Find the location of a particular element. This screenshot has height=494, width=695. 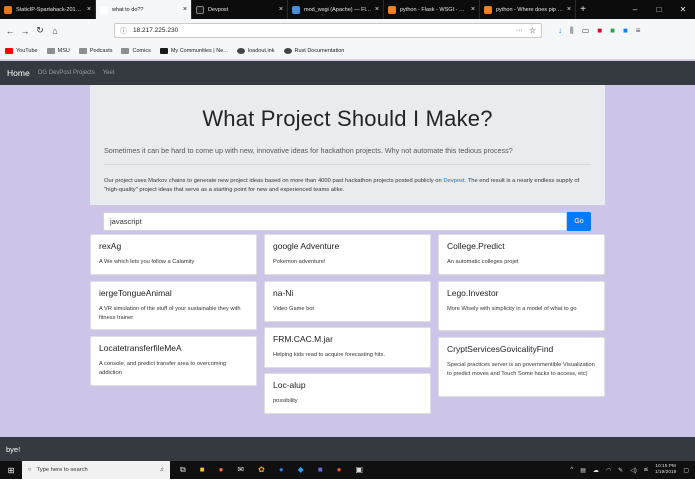

globe-icon is located at coordinates (240, 50).